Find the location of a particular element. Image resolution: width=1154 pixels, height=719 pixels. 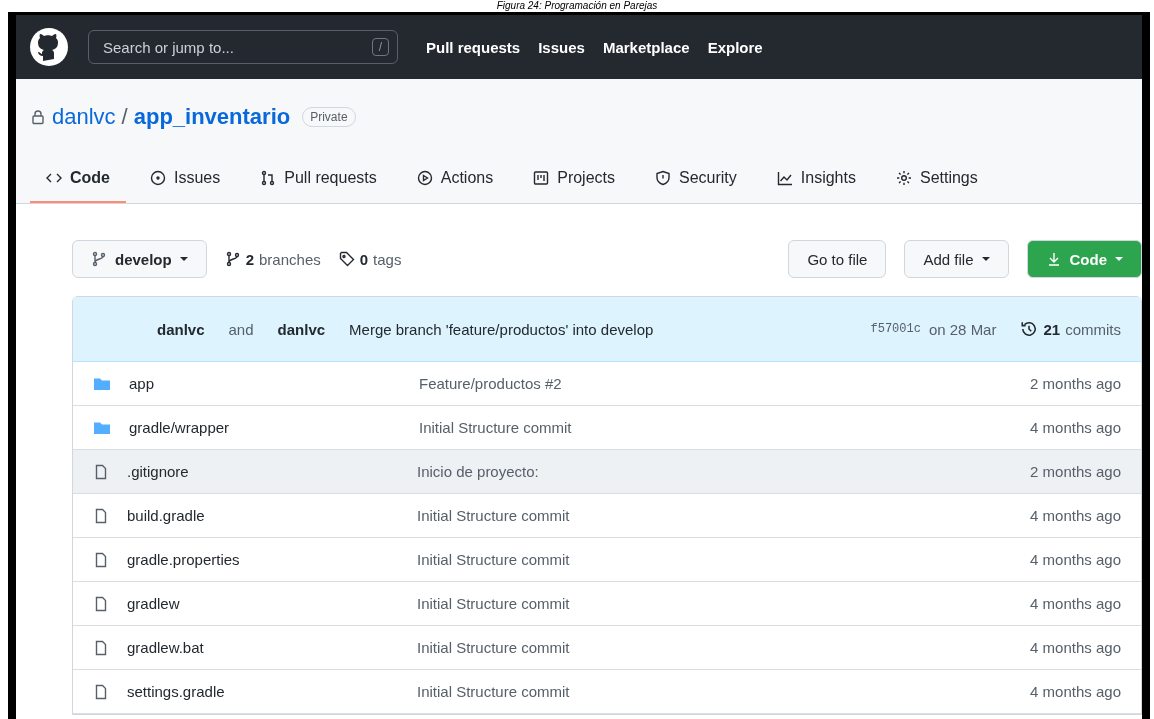

nav-link: Explore is located at coordinates (735, 47).